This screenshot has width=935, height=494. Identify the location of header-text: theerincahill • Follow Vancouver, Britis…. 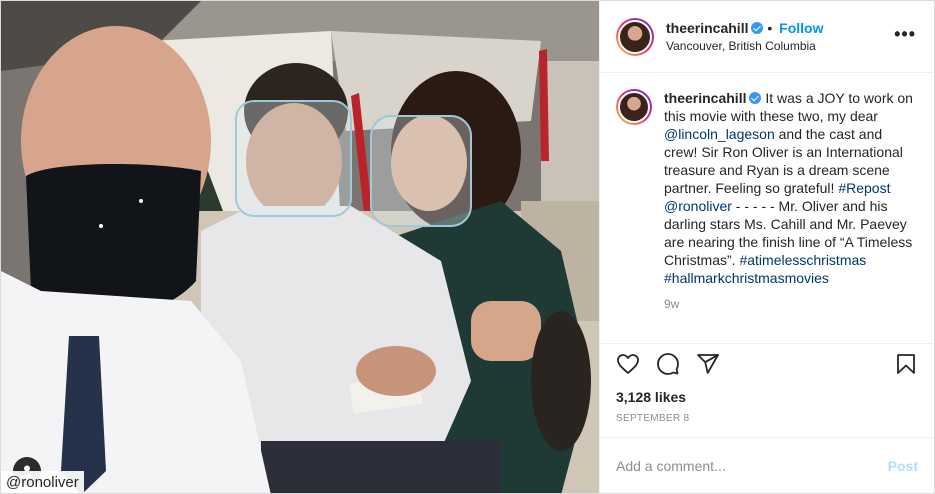
(745, 37).